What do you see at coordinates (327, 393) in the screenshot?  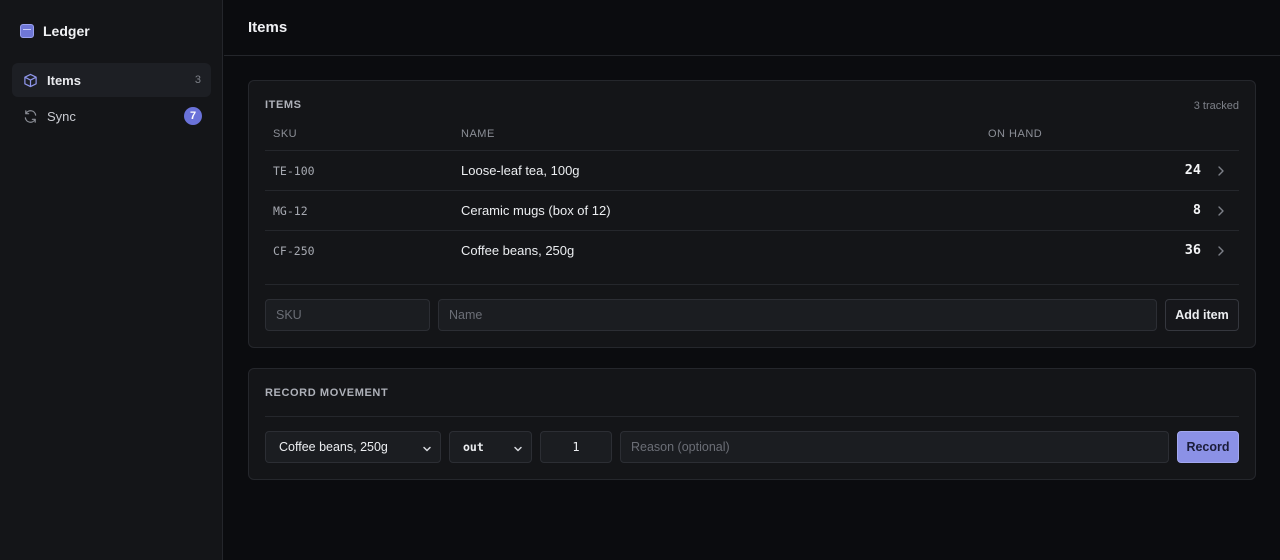 I see `record-movement-title: RECORD MOVEMENT` at bounding box center [327, 393].